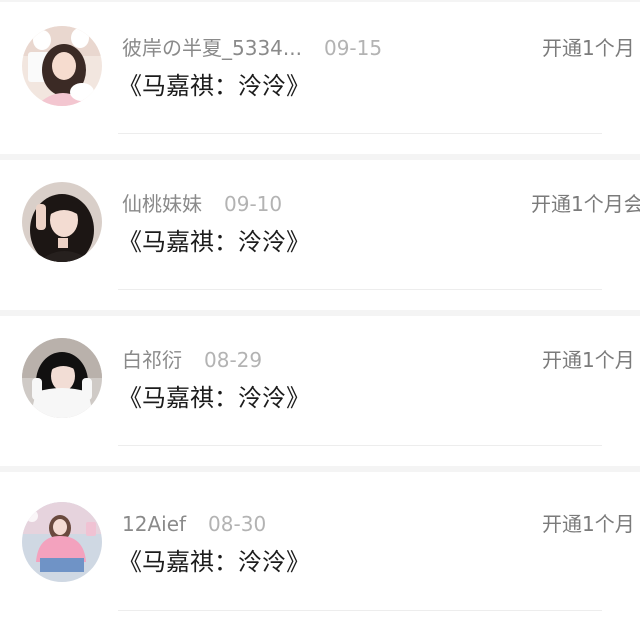 This screenshot has height=637, width=640. I want to click on username-link: 白祁衍, so click(152, 360).